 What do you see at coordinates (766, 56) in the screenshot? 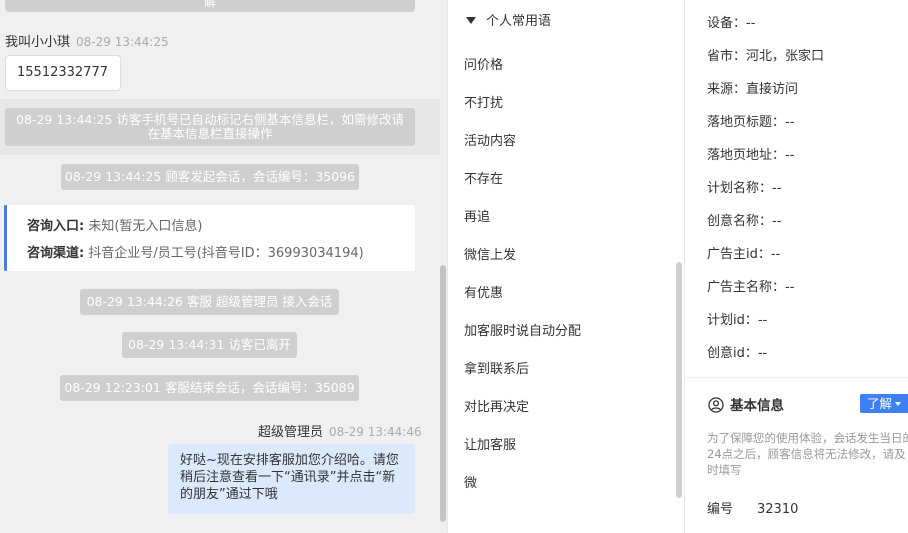
I see `info-province-city: 省市：河北，张家口` at bounding box center [766, 56].